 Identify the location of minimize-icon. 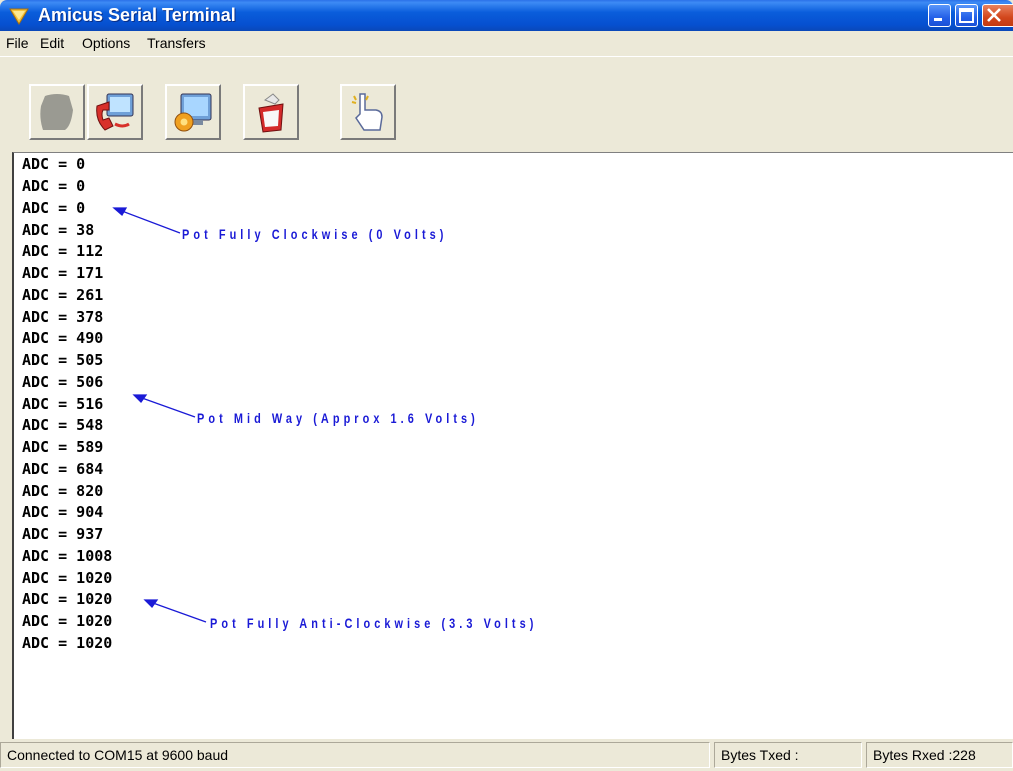
(938, 19).